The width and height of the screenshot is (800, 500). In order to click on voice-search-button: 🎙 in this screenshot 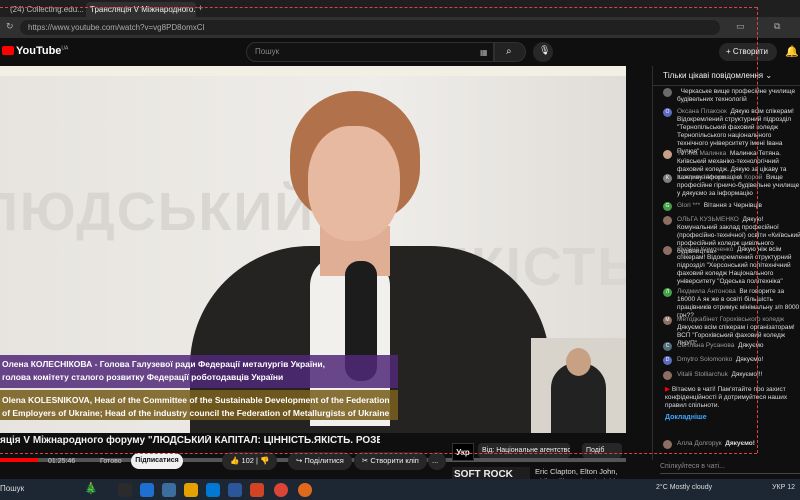, I will do `click(543, 52)`.